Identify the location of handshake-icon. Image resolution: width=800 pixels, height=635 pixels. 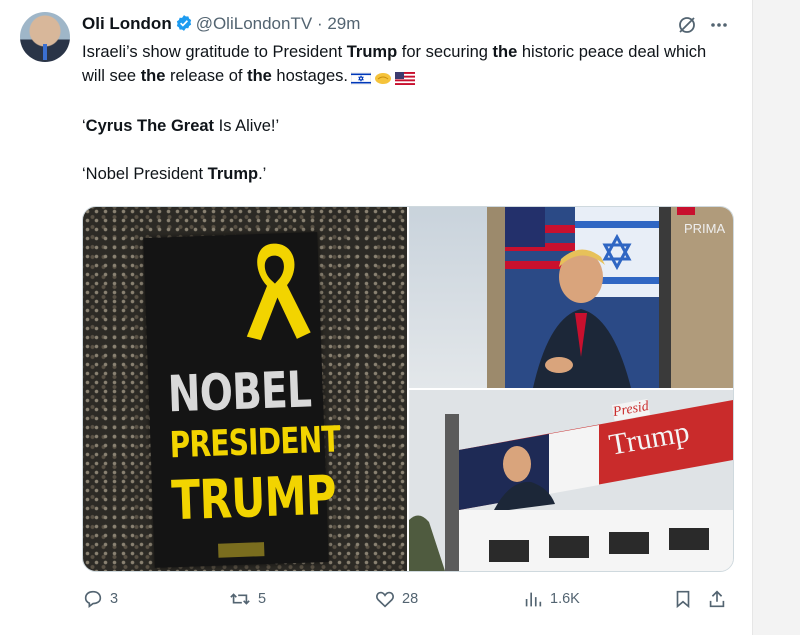
(382, 79).